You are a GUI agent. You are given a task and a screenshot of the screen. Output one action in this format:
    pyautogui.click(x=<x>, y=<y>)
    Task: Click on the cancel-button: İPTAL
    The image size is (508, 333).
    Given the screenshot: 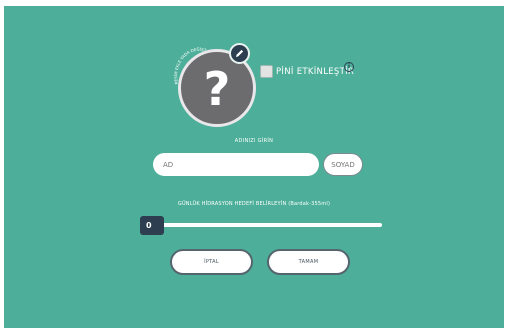 What is the action you would take?
    pyautogui.click(x=211, y=262)
    